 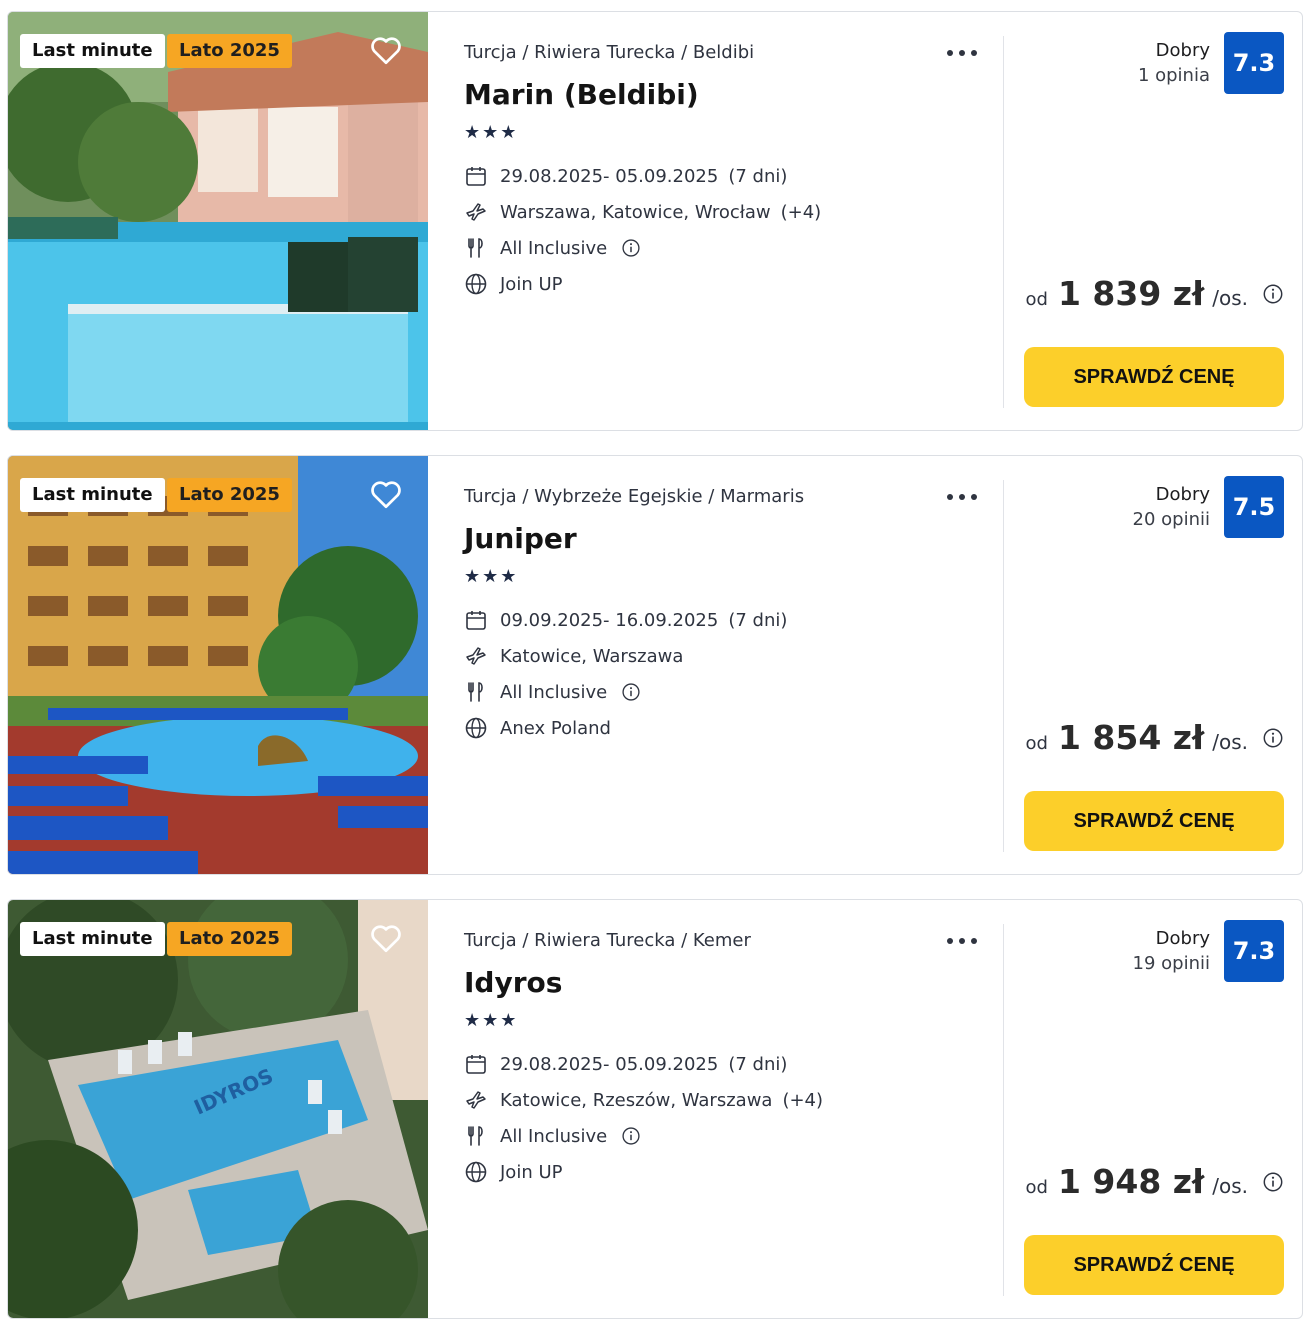 I want to click on operator-row: Anex Poland, so click(x=537, y=728).